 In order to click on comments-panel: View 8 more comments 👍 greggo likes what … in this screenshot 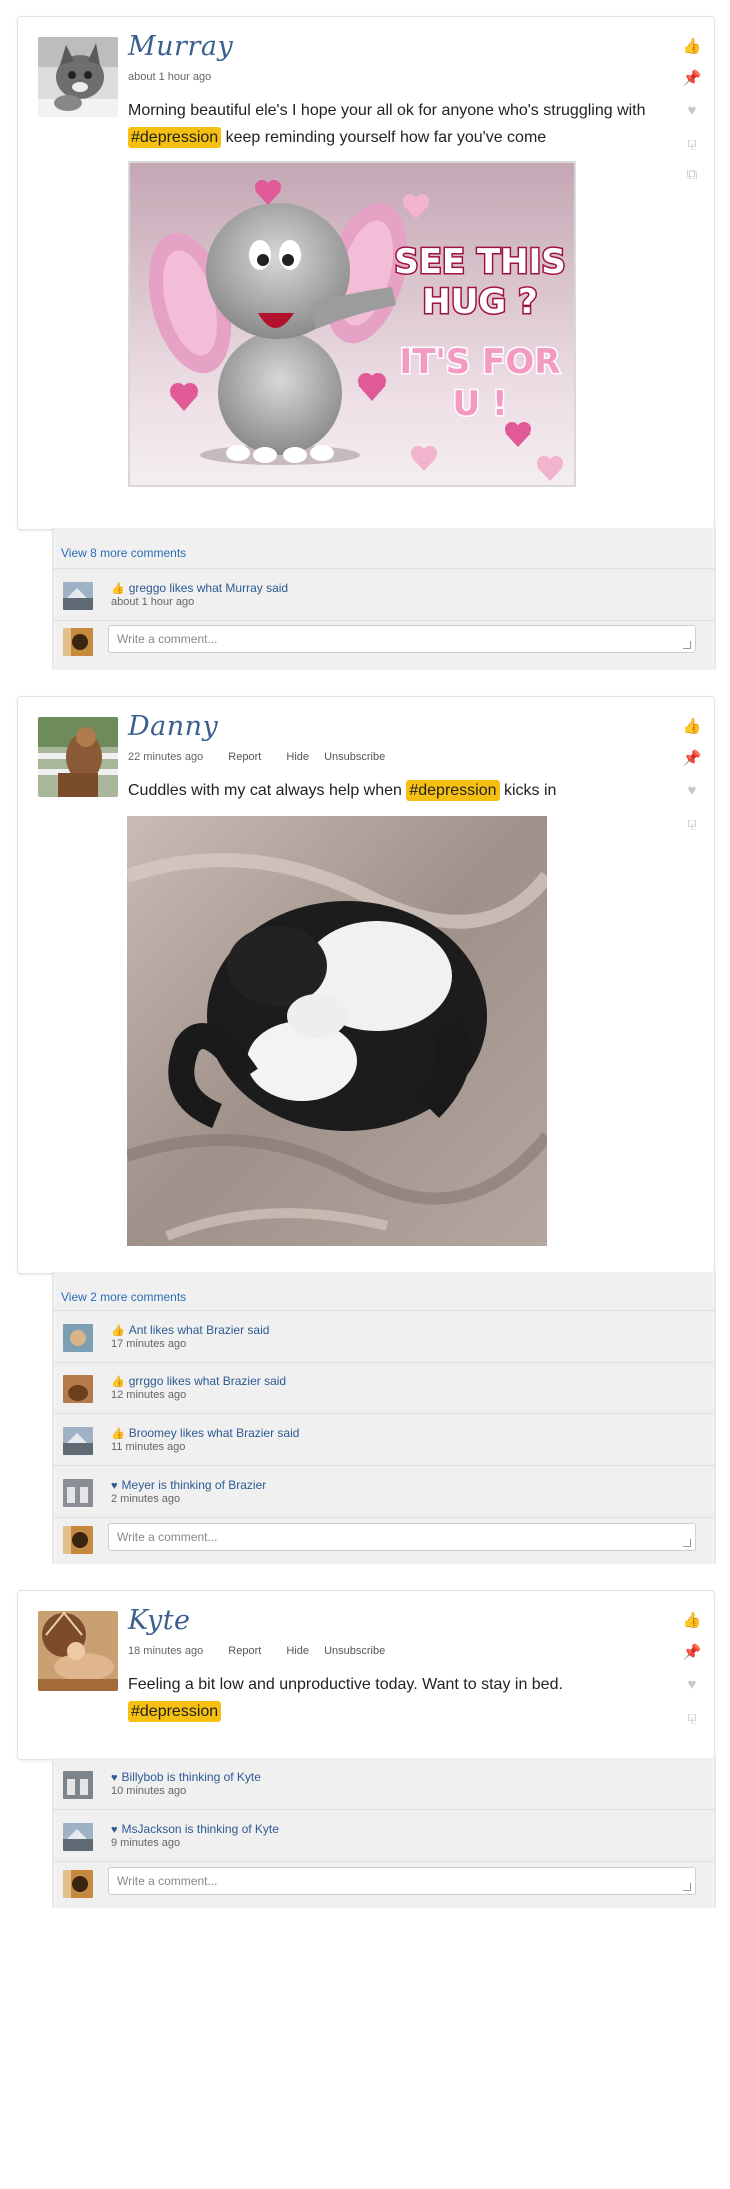, I will do `click(384, 599)`.